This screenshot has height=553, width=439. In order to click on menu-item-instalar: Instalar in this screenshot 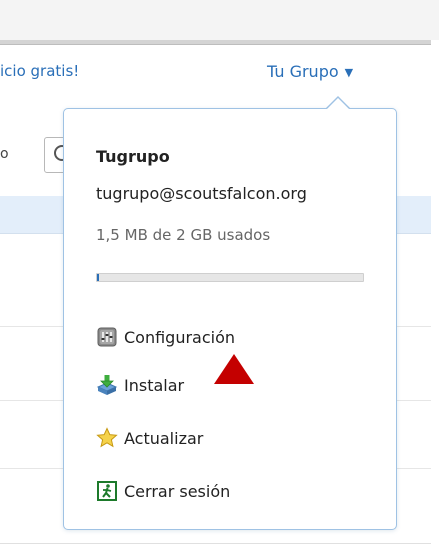, I will do `click(140, 385)`.